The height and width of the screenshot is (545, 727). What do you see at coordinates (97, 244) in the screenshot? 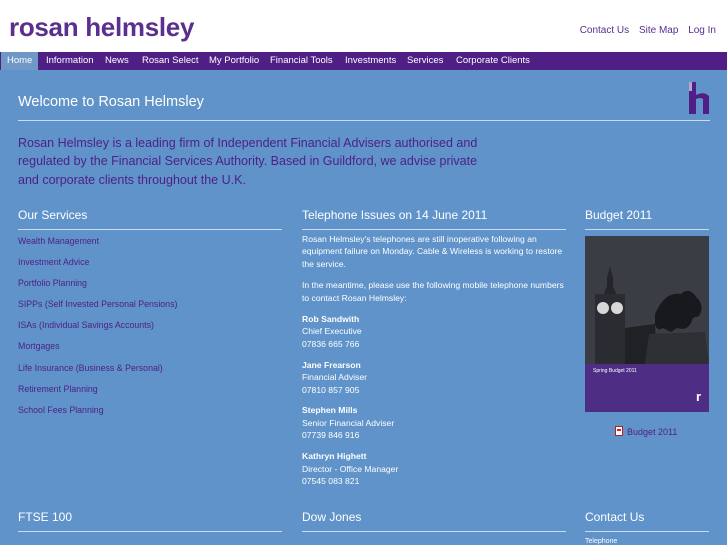
I see `service-link: Wealth Management` at bounding box center [97, 244].